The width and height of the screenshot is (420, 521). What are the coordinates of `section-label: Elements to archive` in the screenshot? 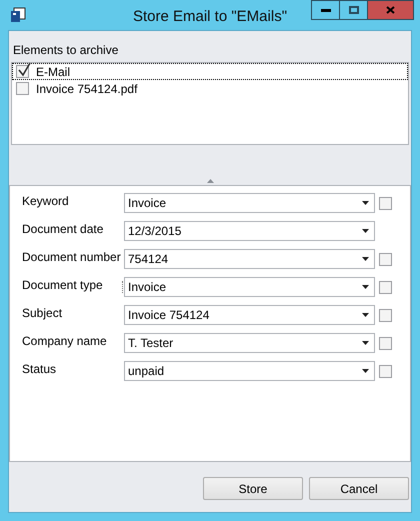 It's located at (66, 50).